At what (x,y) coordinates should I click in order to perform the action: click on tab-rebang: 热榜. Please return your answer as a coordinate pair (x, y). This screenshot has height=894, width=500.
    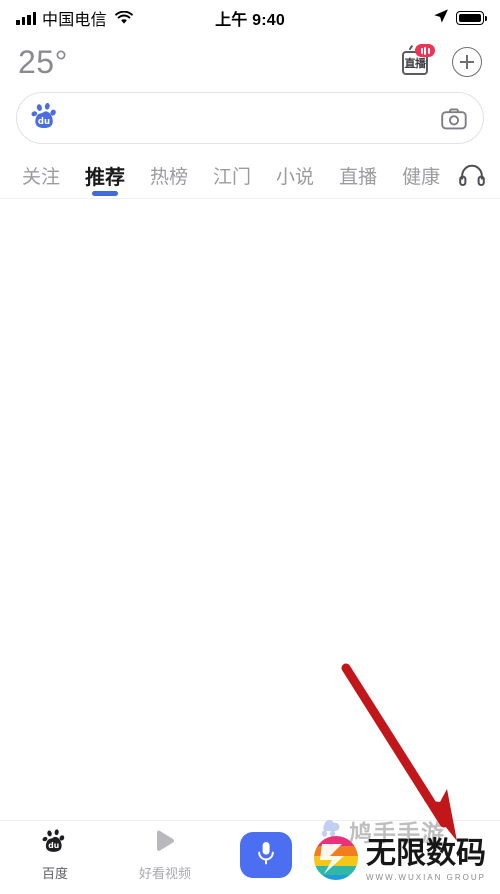
    Looking at the image, I should click on (169, 175).